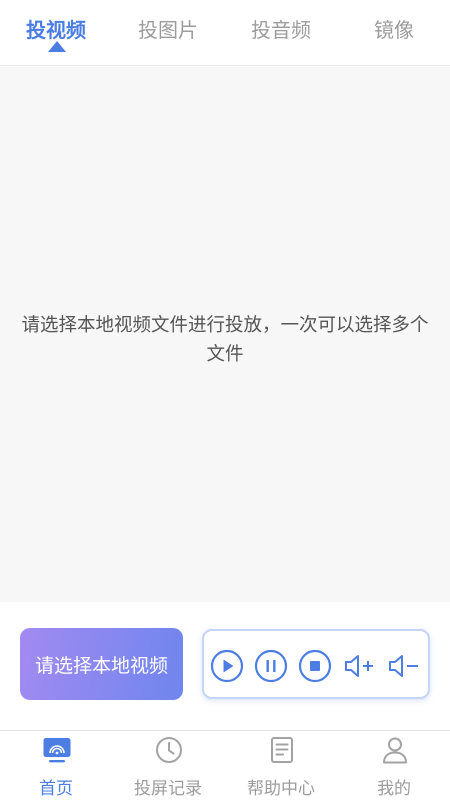 This screenshot has height=800, width=450. Describe the element at coordinates (56, 765) in the screenshot. I see `nav-item-home: 首页` at that location.